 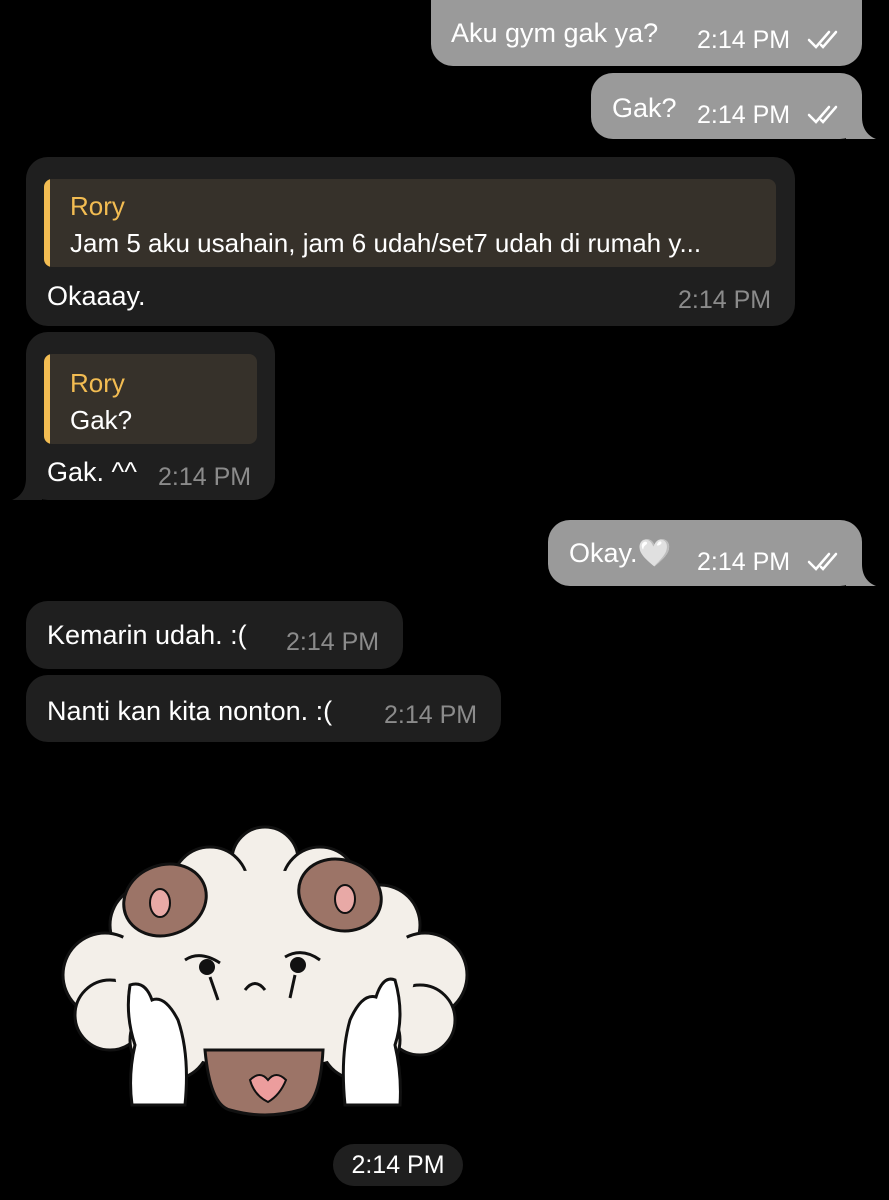 What do you see at coordinates (260, 970) in the screenshot?
I see `crying-fluffy-dog-sticker` at bounding box center [260, 970].